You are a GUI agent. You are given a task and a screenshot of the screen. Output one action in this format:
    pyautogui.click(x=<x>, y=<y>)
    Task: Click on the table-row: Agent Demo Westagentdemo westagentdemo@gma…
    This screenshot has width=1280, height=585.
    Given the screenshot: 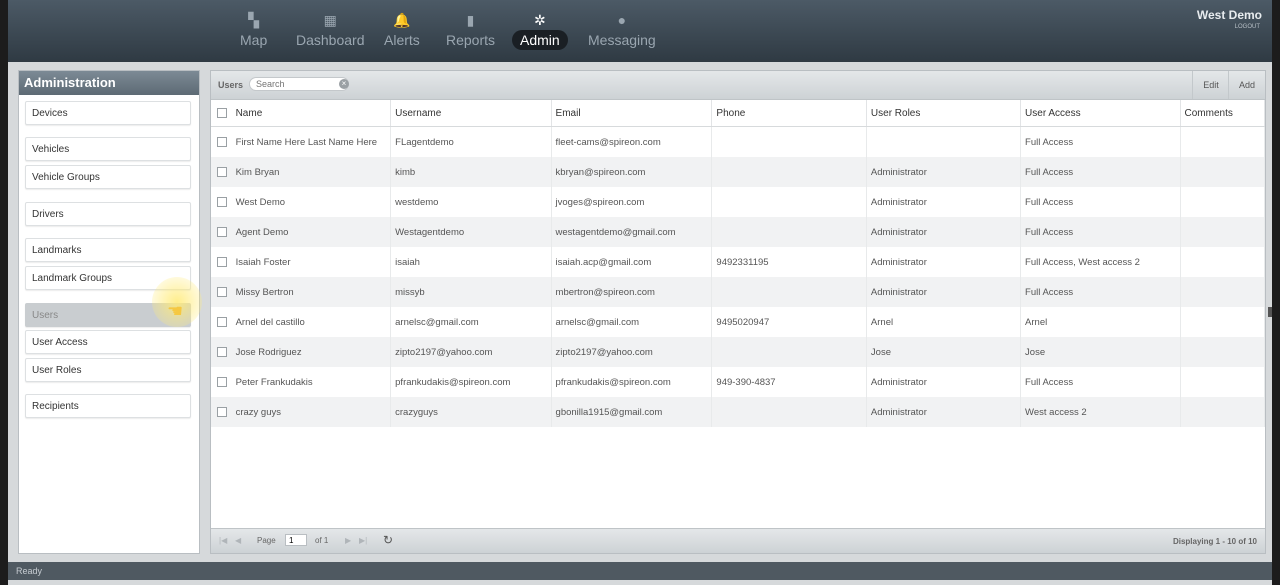 What is the action you would take?
    pyautogui.click(x=738, y=232)
    